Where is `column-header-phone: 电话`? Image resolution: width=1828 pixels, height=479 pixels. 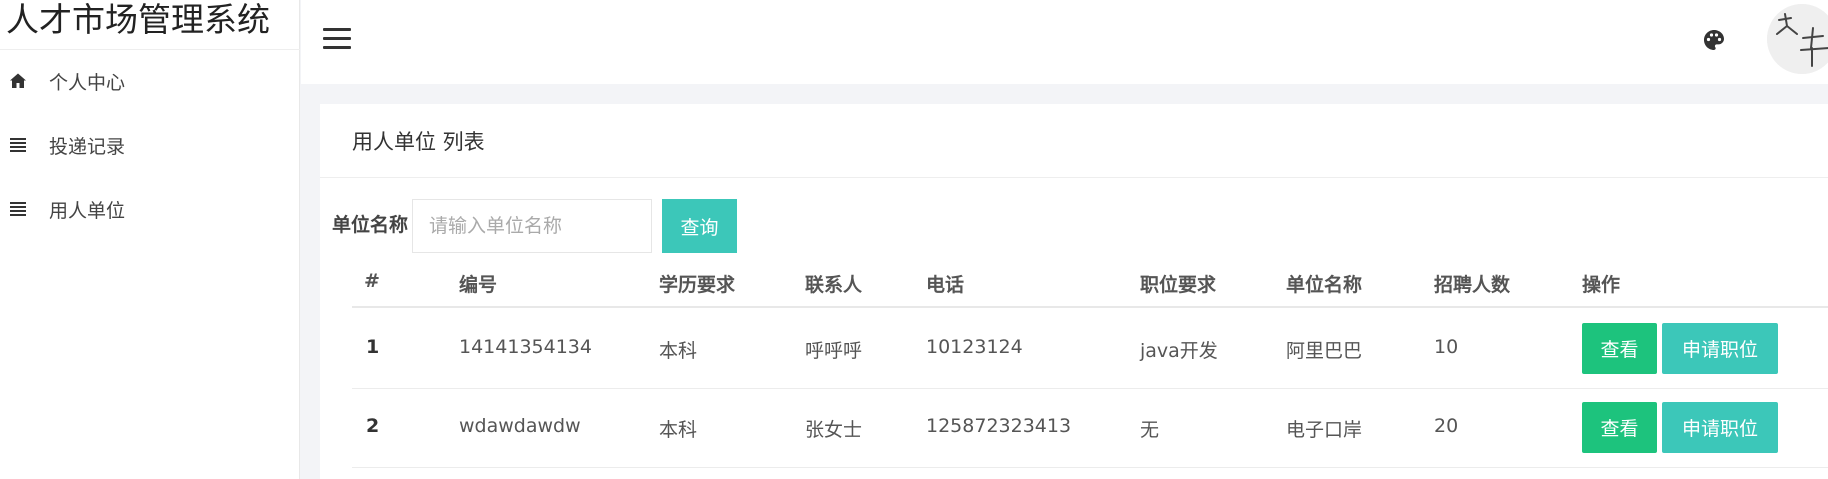
column-header-phone: 电话 is located at coordinates (945, 285).